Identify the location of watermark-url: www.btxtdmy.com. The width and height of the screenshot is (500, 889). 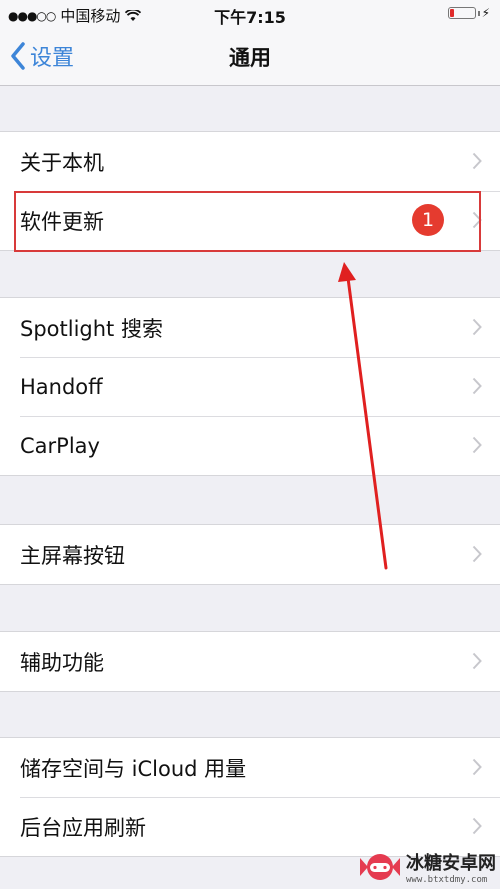
(447, 880).